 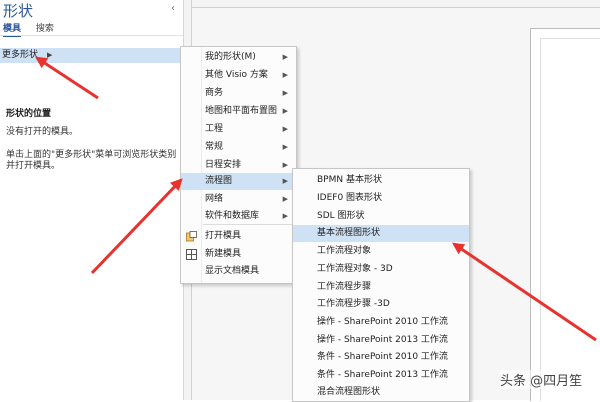 I want to click on more-shapes-label: 更多形状, so click(x=20, y=55).